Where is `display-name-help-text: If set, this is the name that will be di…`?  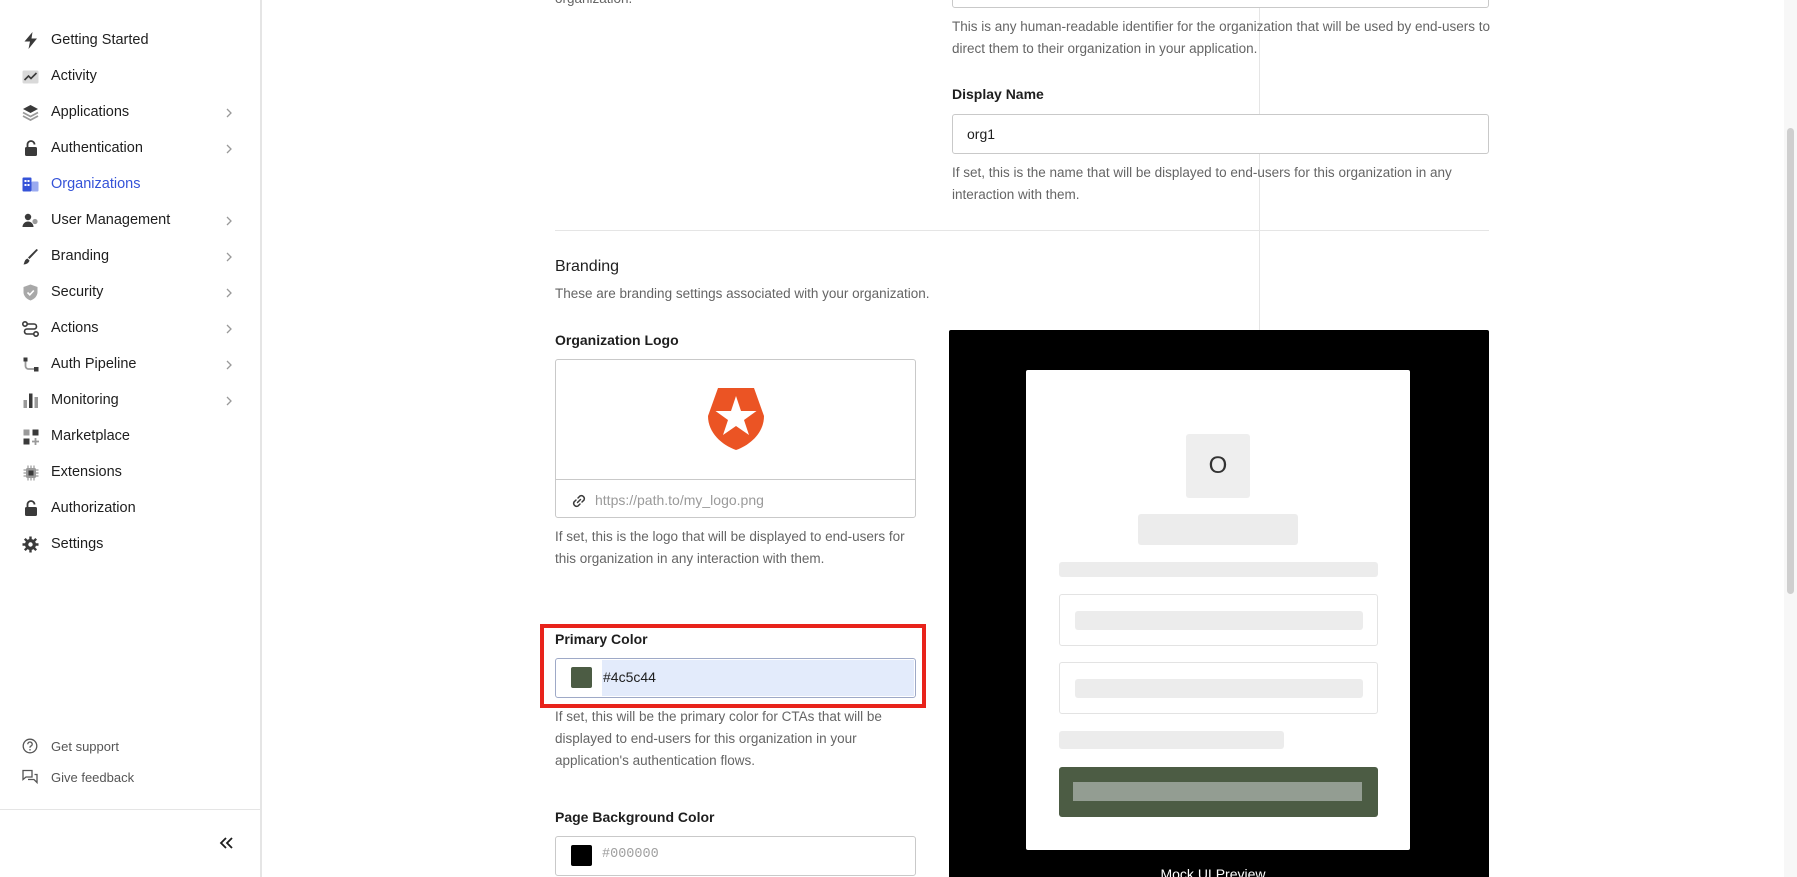
display-name-help-text: If set, this is the name that will be di… is located at coordinates (1202, 183).